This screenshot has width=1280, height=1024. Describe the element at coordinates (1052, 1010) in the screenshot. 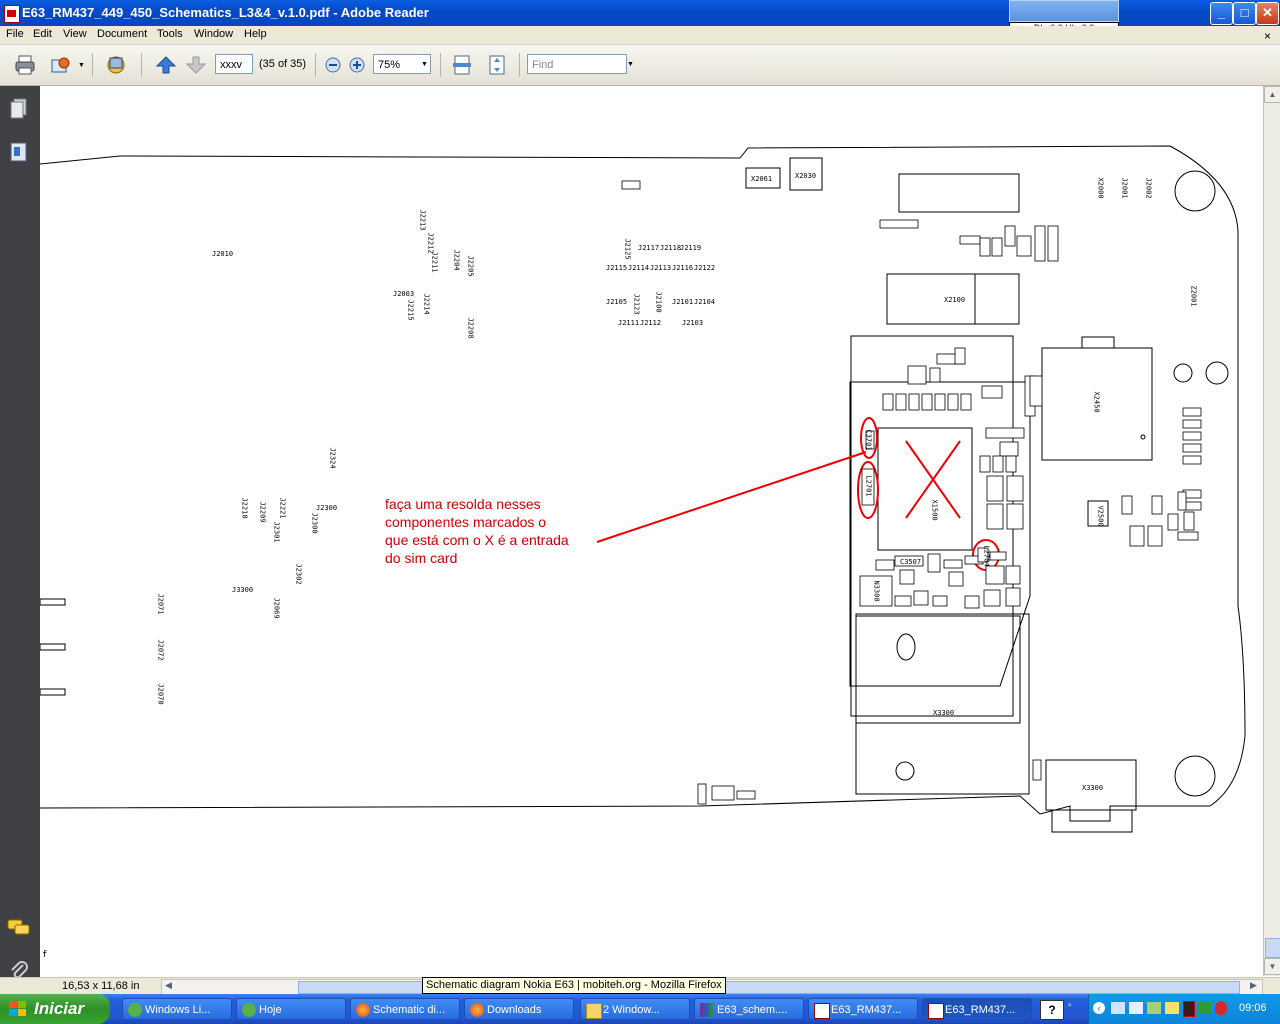

I see `help-icon: ?` at that location.